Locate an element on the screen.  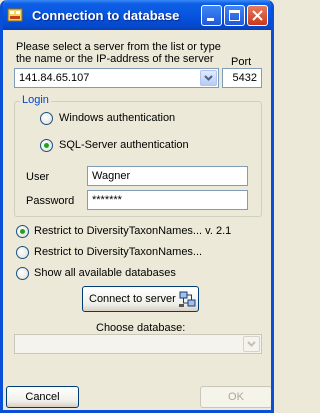
port-input is located at coordinates (242, 78).